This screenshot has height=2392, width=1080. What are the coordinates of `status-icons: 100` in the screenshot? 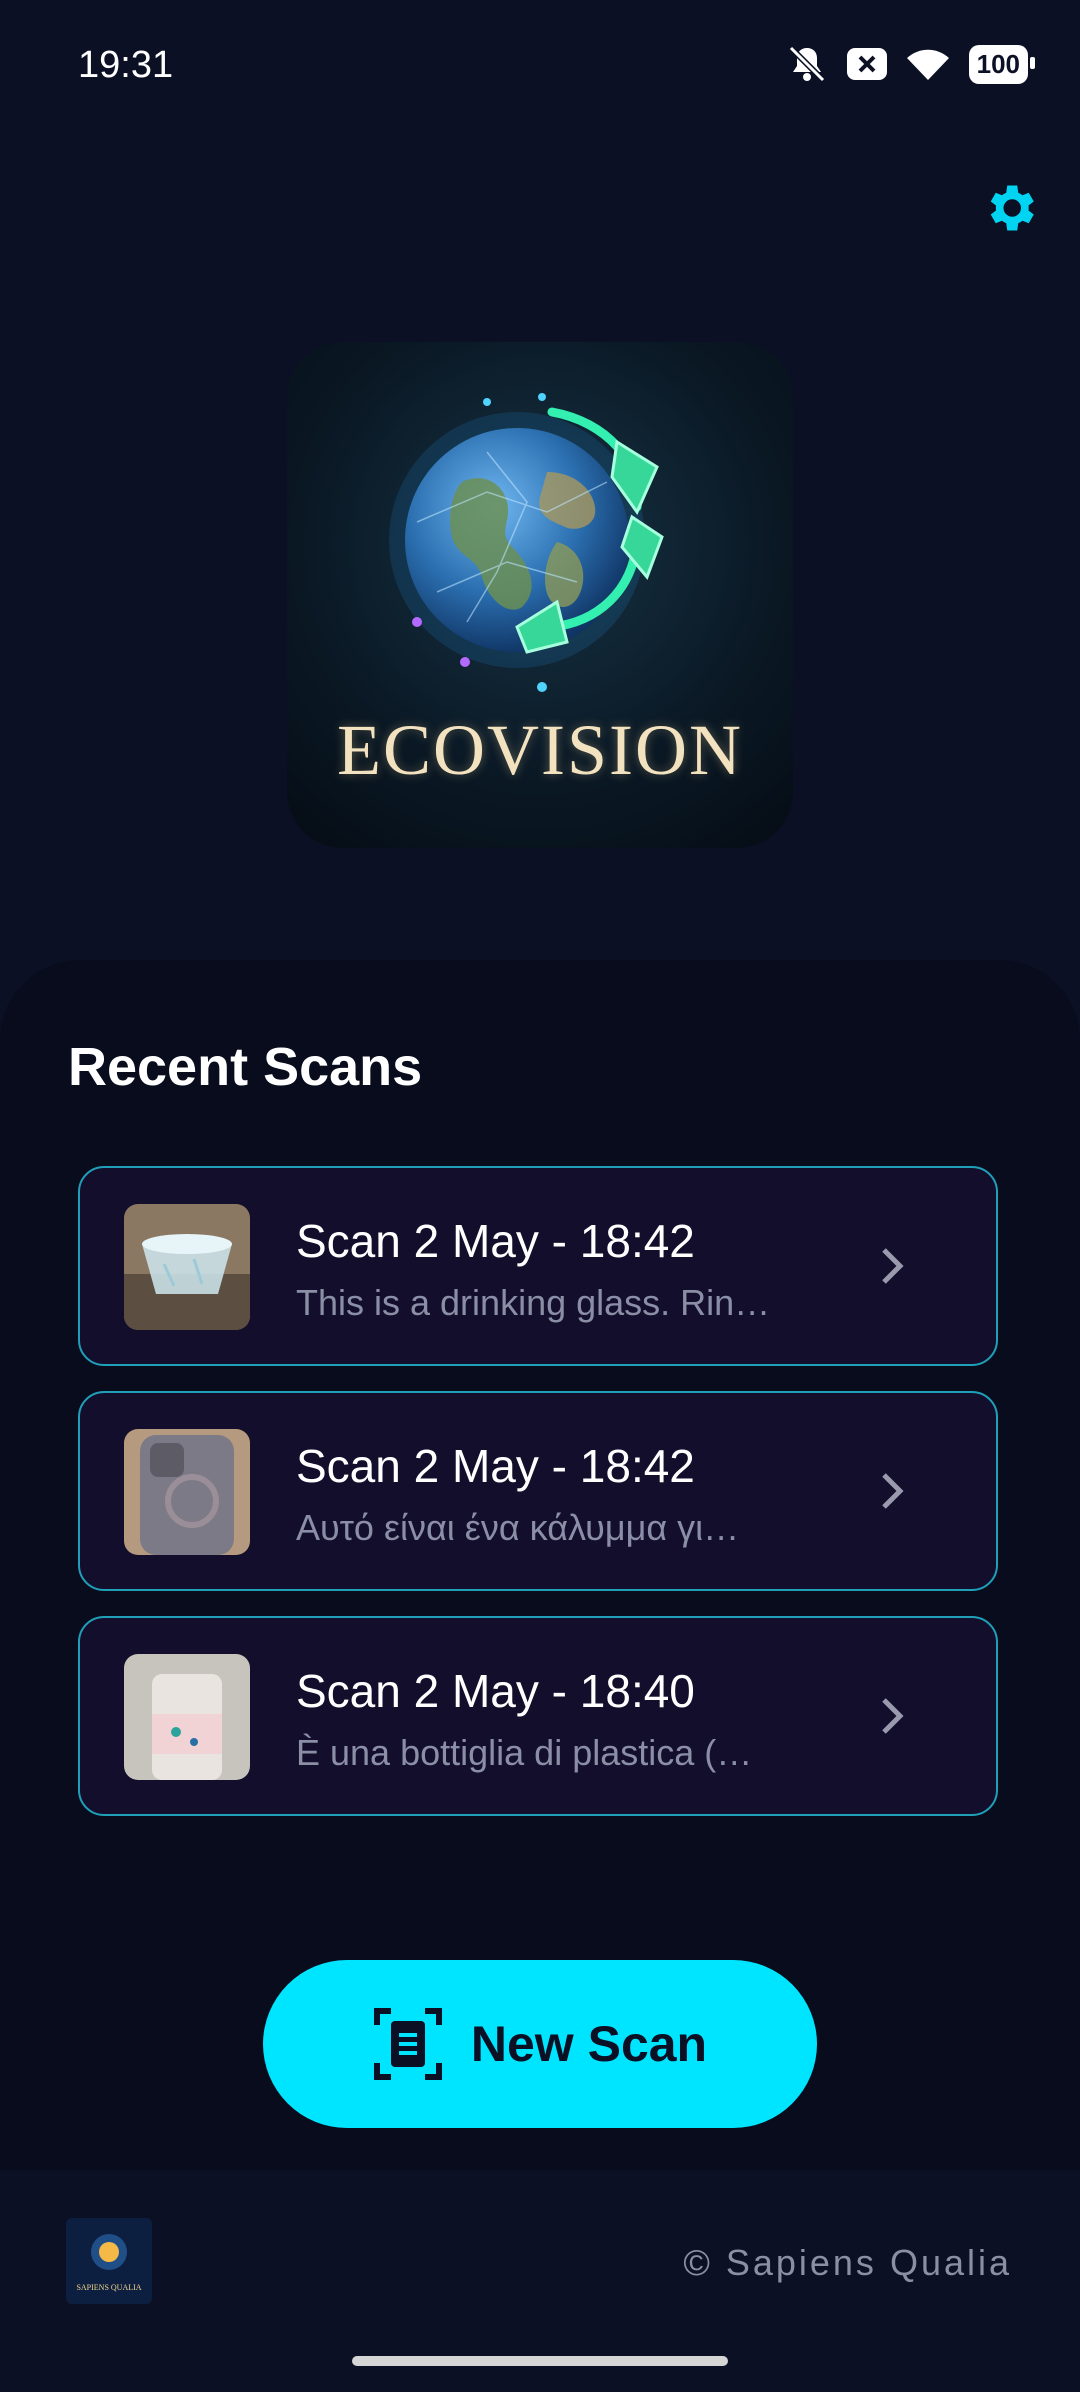 It's located at (910, 64).